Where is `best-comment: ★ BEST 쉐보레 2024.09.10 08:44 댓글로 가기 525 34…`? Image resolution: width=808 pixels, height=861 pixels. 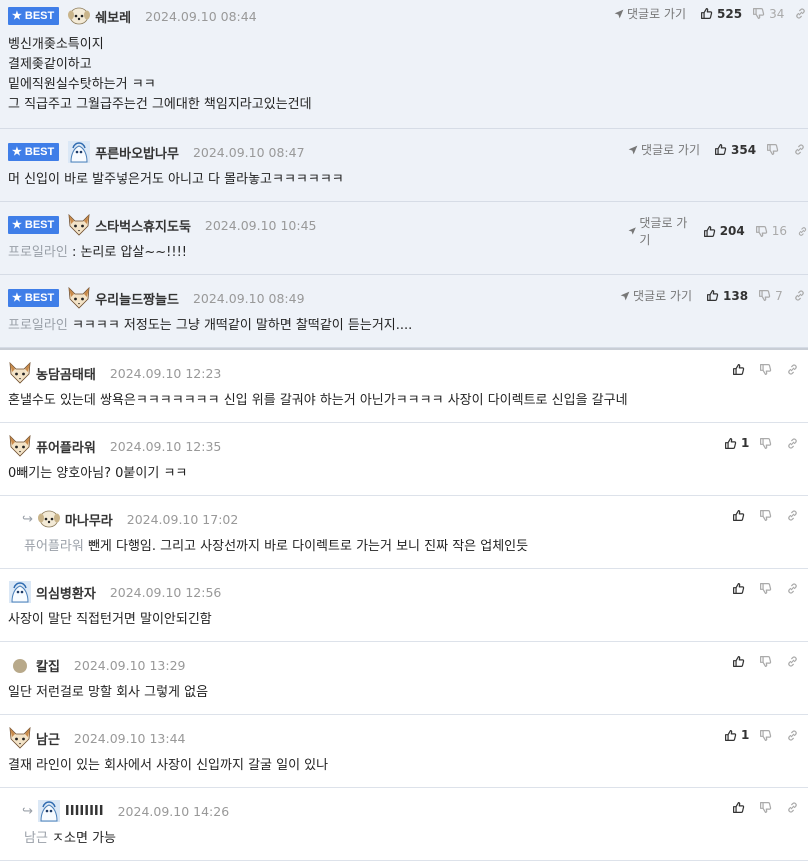
best-comment: ★ BEST 쉐보레 2024.09.10 08:44 댓글로 가기 525 34… is located at coordinates (404, 64).